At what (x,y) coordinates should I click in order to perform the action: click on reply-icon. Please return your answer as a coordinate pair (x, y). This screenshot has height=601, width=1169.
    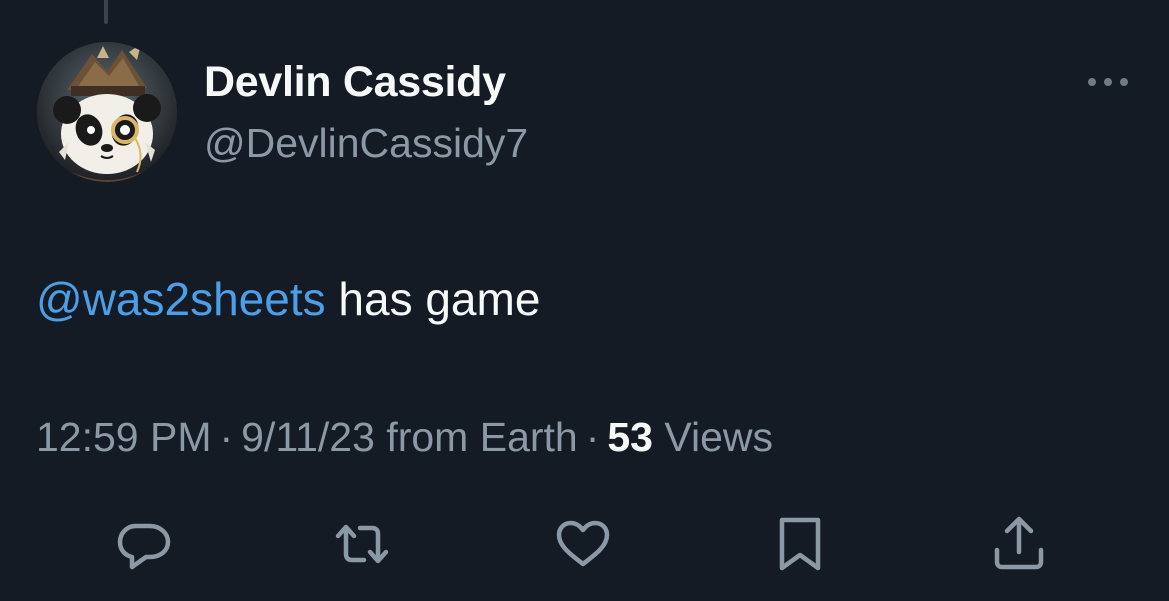
    Looking at the image, I should click on (144, 546).